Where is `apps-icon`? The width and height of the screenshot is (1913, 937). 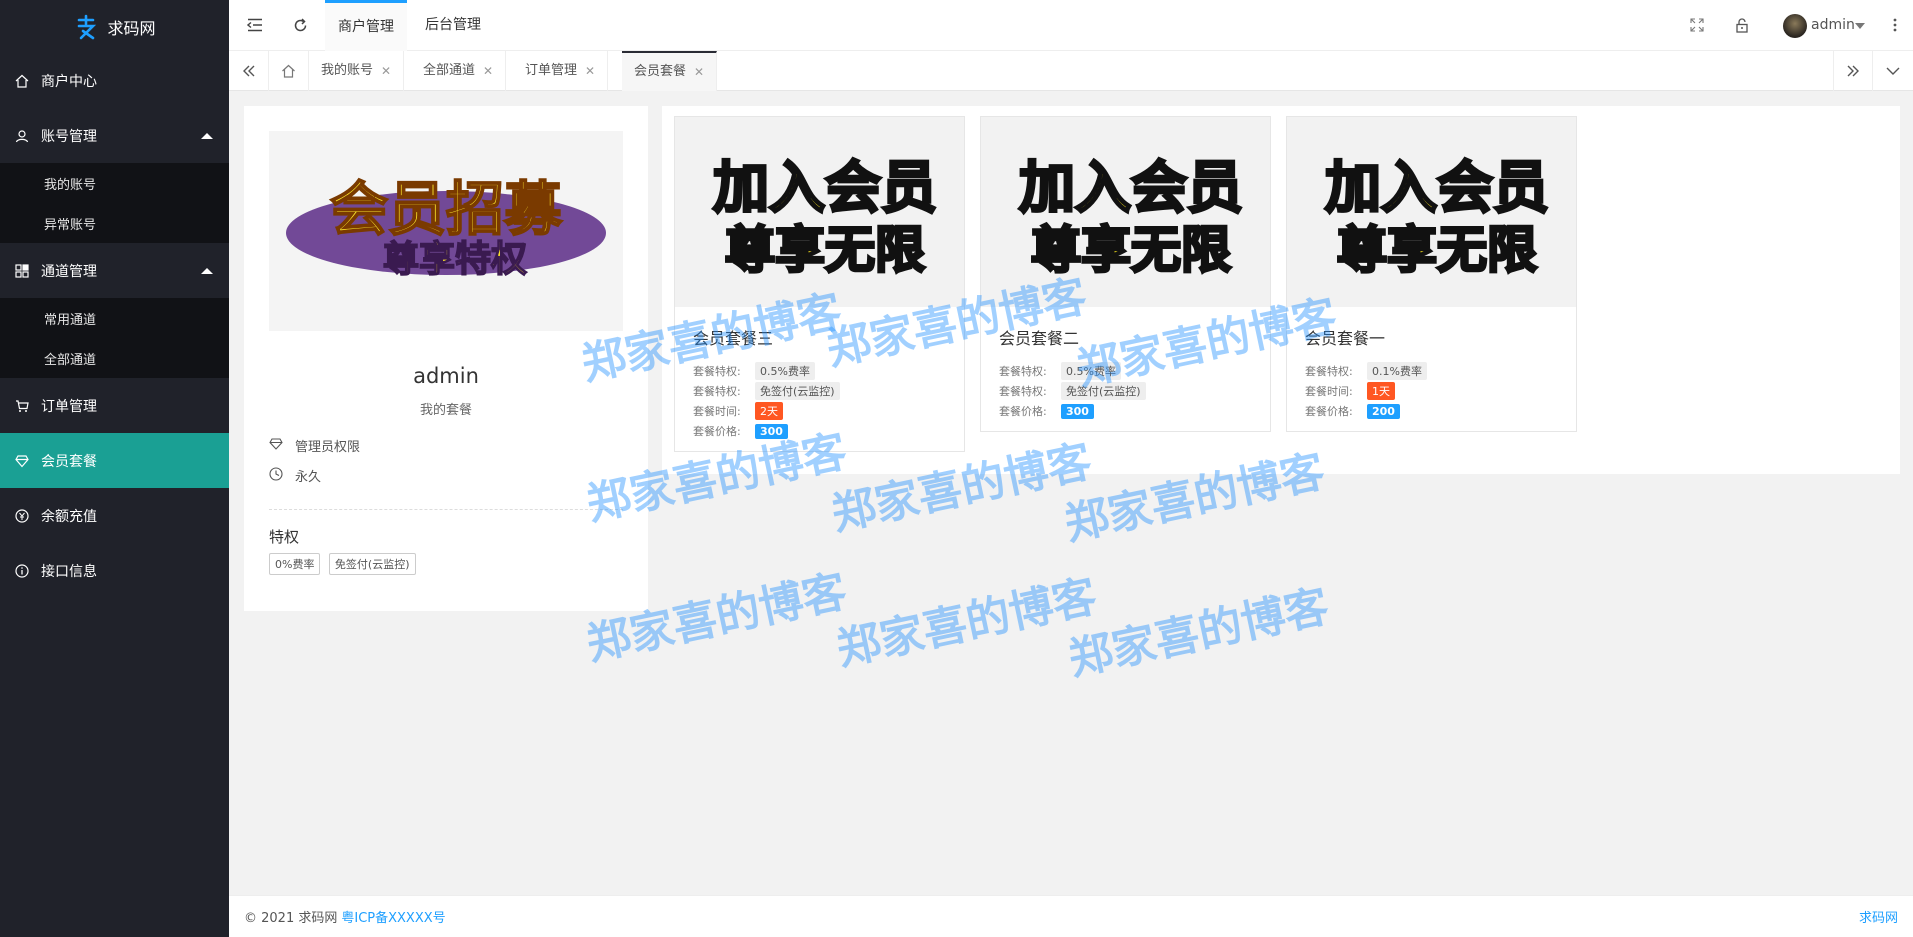 apps-icon is located at coordinates (22, 271).